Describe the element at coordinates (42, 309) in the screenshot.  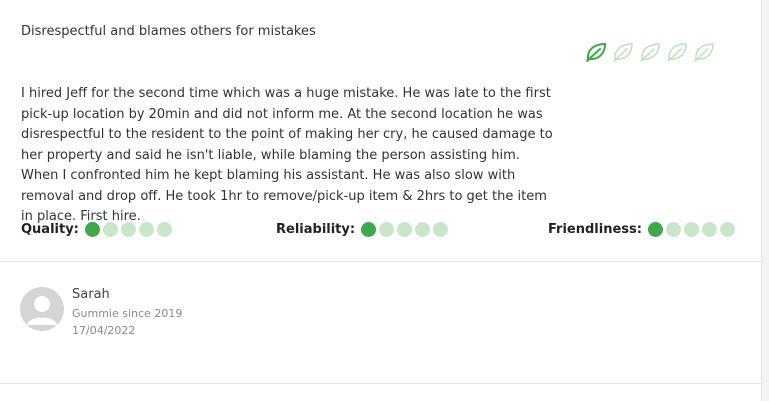
I see `user-avatar-icon` at that location.